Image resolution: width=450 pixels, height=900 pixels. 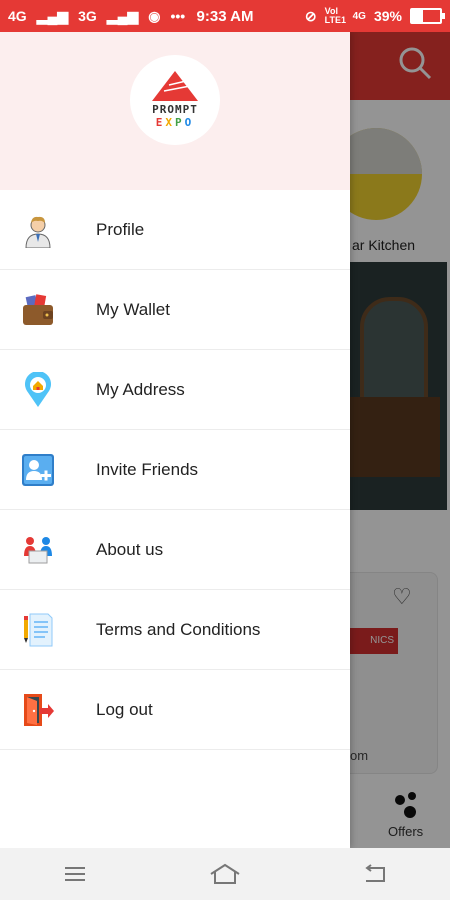 I want to click on menu-icon, so click(x=75, y=874).